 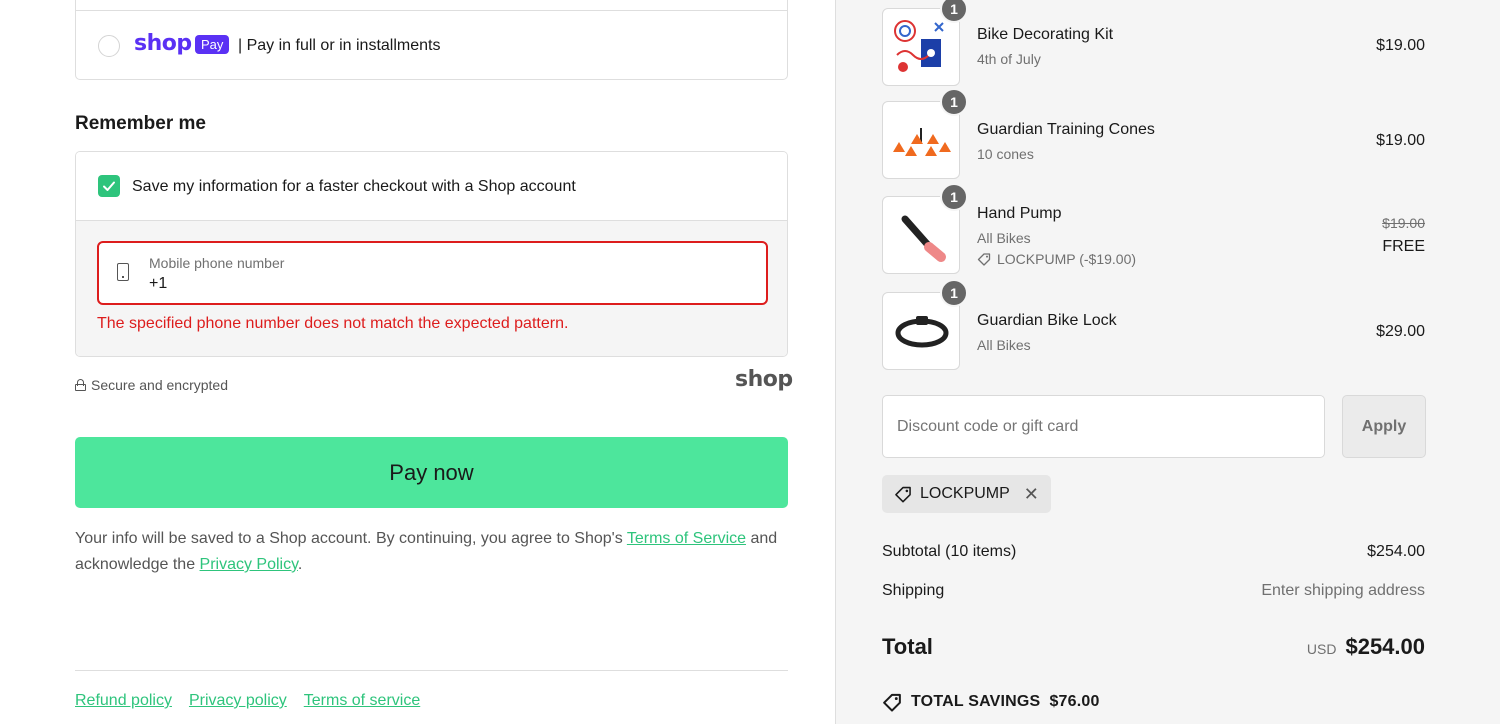 What do you see at coordinates (1400, 331) in the screenshot?
I see `item-price: $29.00` at bounding box center [1400, 331].